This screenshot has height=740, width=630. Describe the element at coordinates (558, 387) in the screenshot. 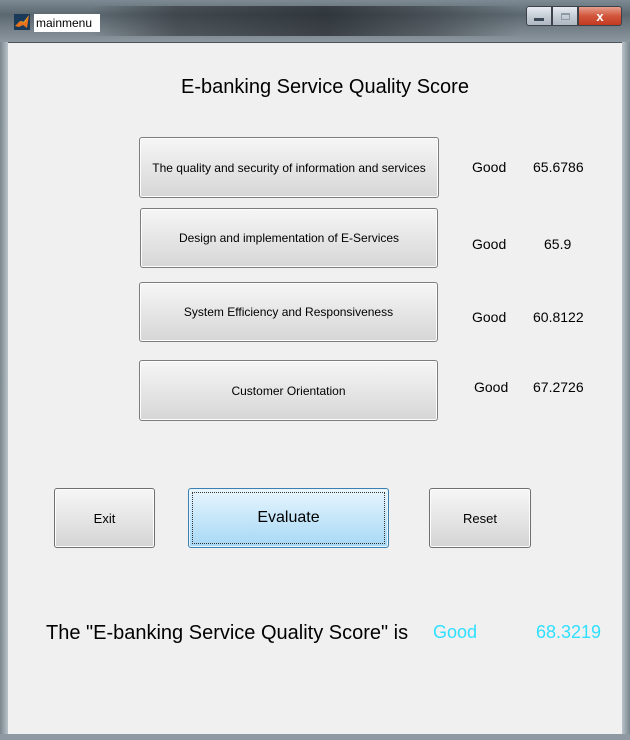

I see `criterion-score: 67.2726` at that location.